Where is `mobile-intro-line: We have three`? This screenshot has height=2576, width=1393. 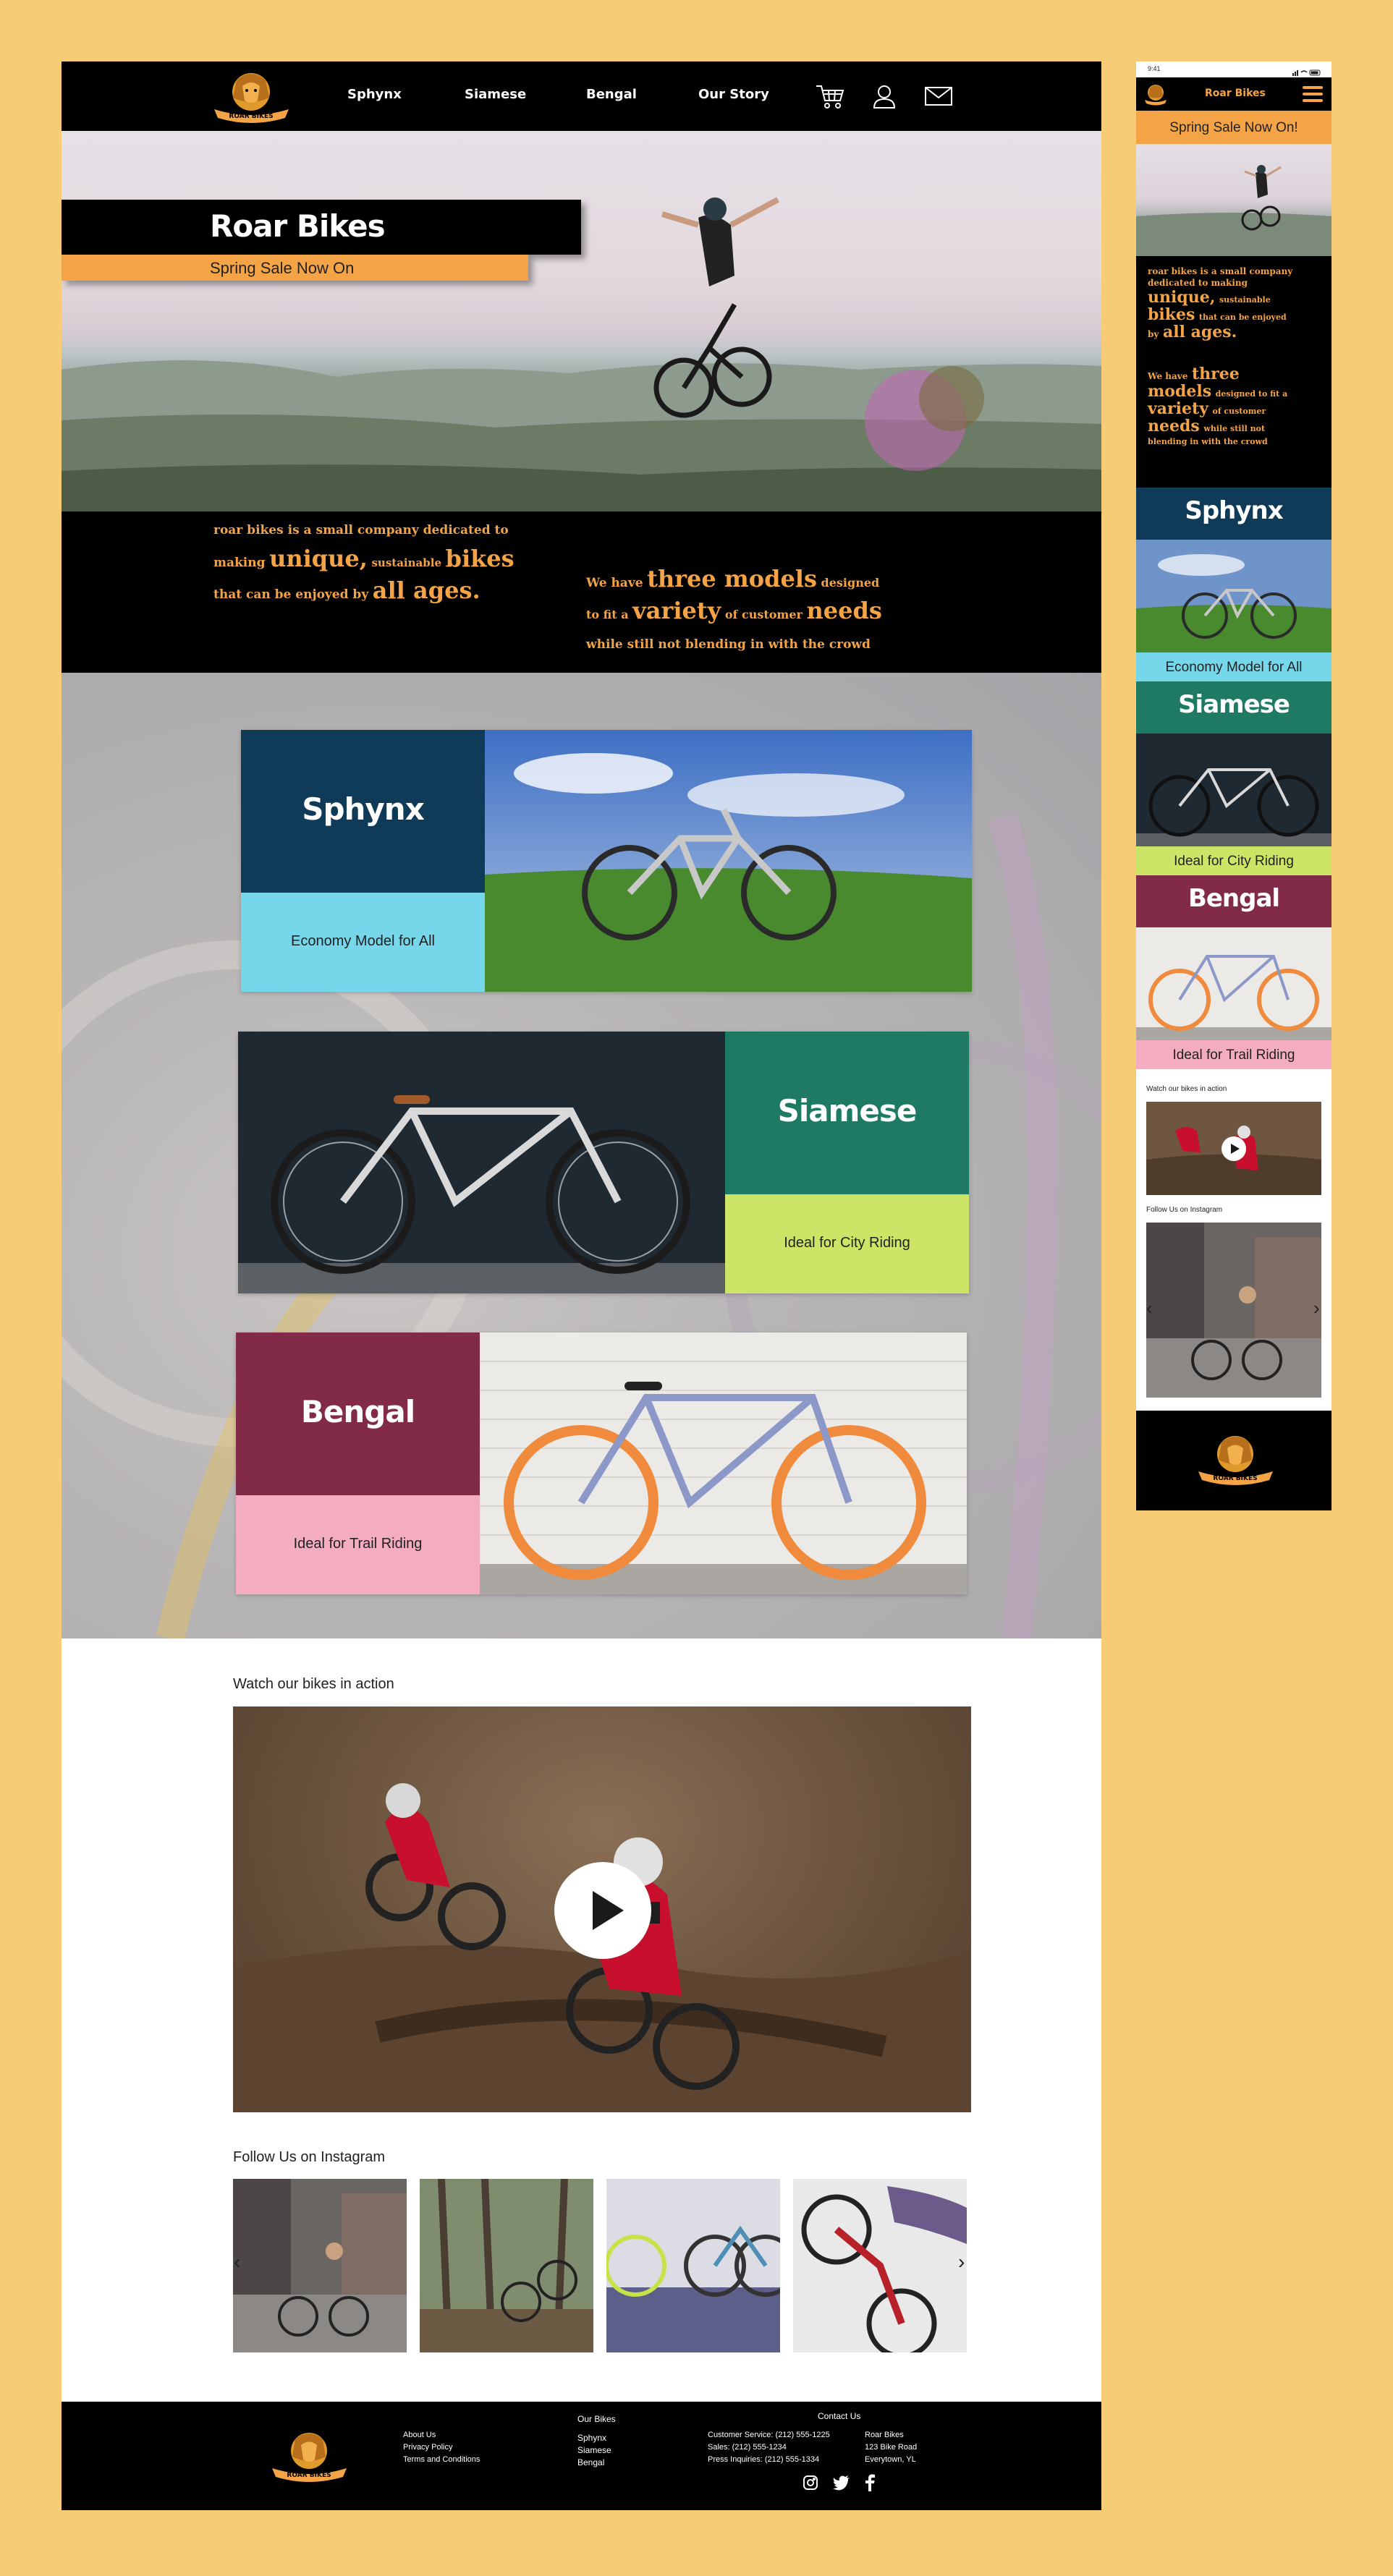
mobile-intro-line: We have three is located at coordinates (1194, 374).